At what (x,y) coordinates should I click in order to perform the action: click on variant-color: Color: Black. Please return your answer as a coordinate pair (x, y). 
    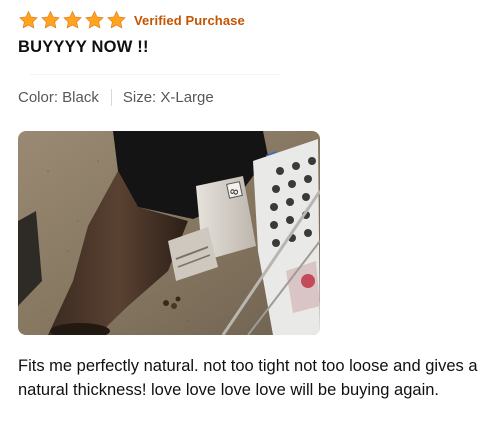
    Looking at the image, I should click on (58, 97).